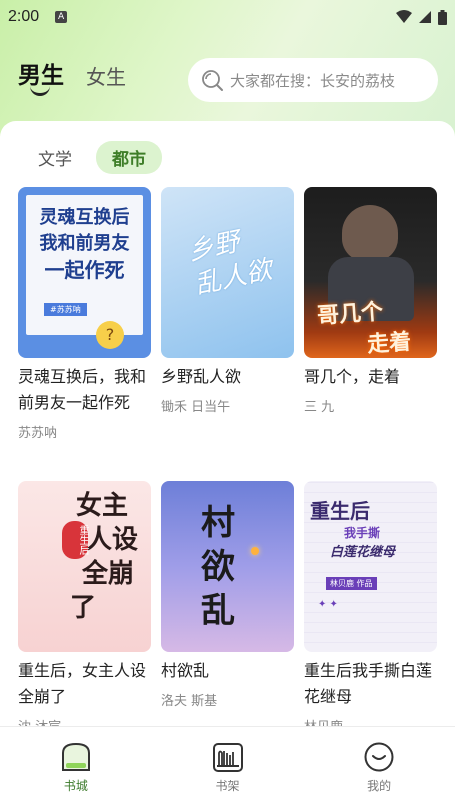 This screenshot has width=455, height=808. Describe the element at coordinates (84, 243) in the screenshot. I see `cover-title-line: 我和前男友` at that location.